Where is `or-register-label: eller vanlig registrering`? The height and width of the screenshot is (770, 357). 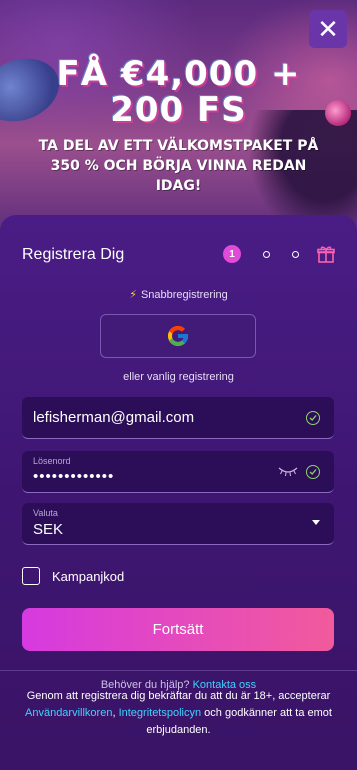
or-register-label: eller vanlig registrering is located at coordinates (178, 377).